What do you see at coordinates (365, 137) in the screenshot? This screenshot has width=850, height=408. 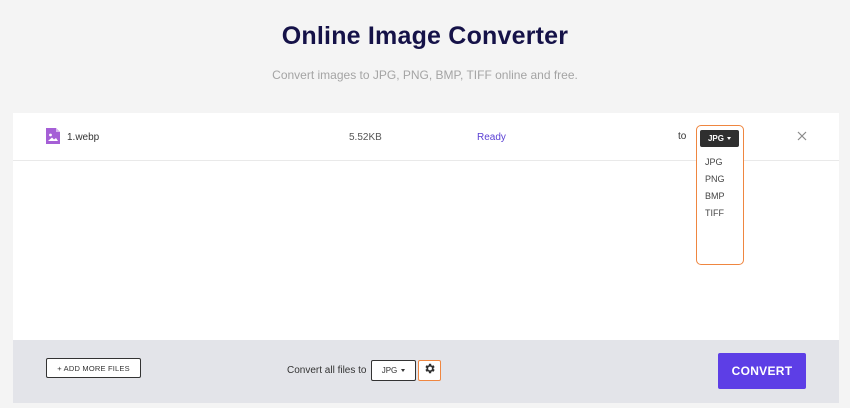 I see `file-size: 5.52KB` at bounding box center [365, 137].